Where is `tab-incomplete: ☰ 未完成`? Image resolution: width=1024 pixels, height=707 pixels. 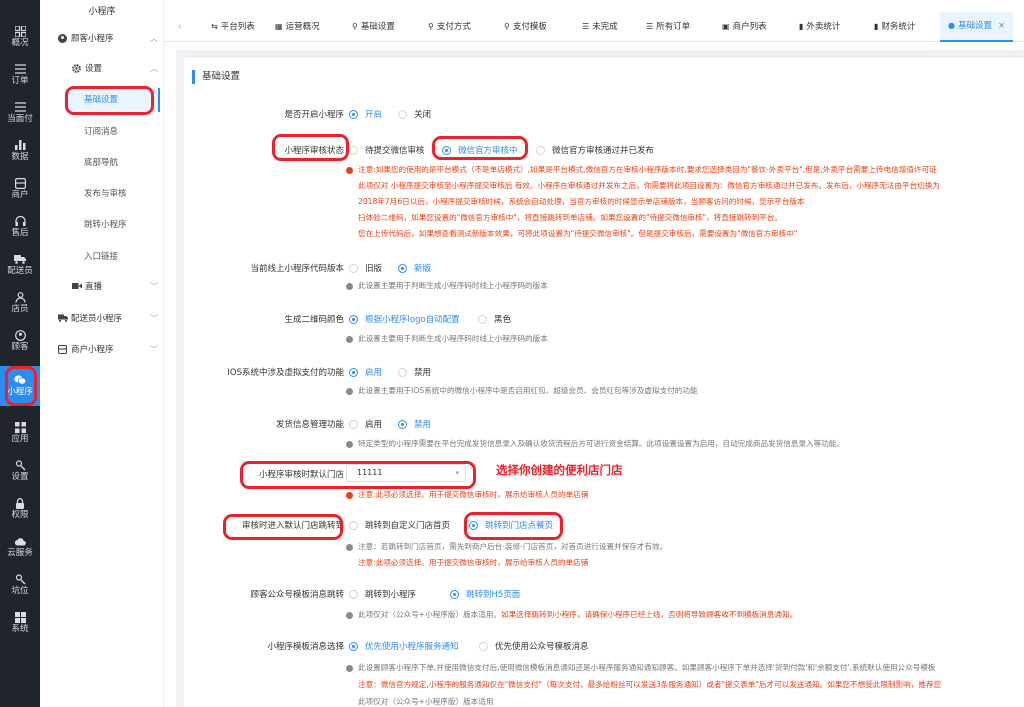 tab-incomplete: ☰ 未完成 is located at coordinates (600, 27).